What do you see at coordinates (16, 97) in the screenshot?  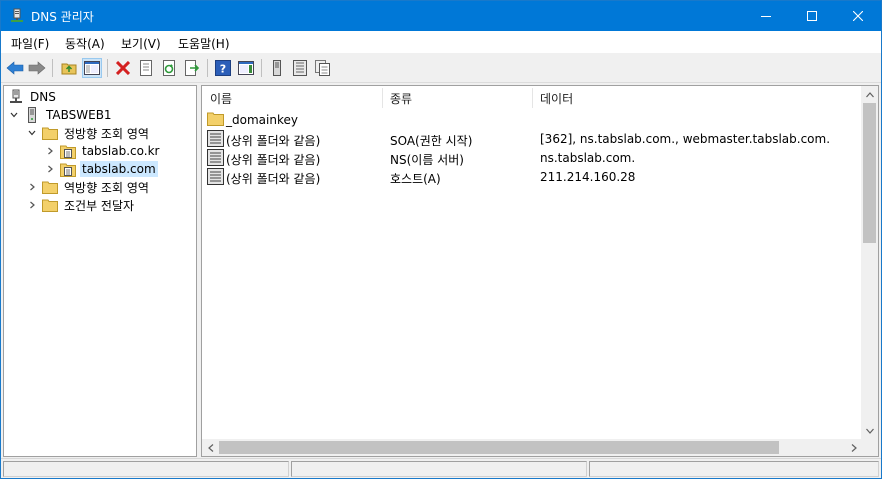 I see `dns-root-icon` at bounding box center [16, 97].